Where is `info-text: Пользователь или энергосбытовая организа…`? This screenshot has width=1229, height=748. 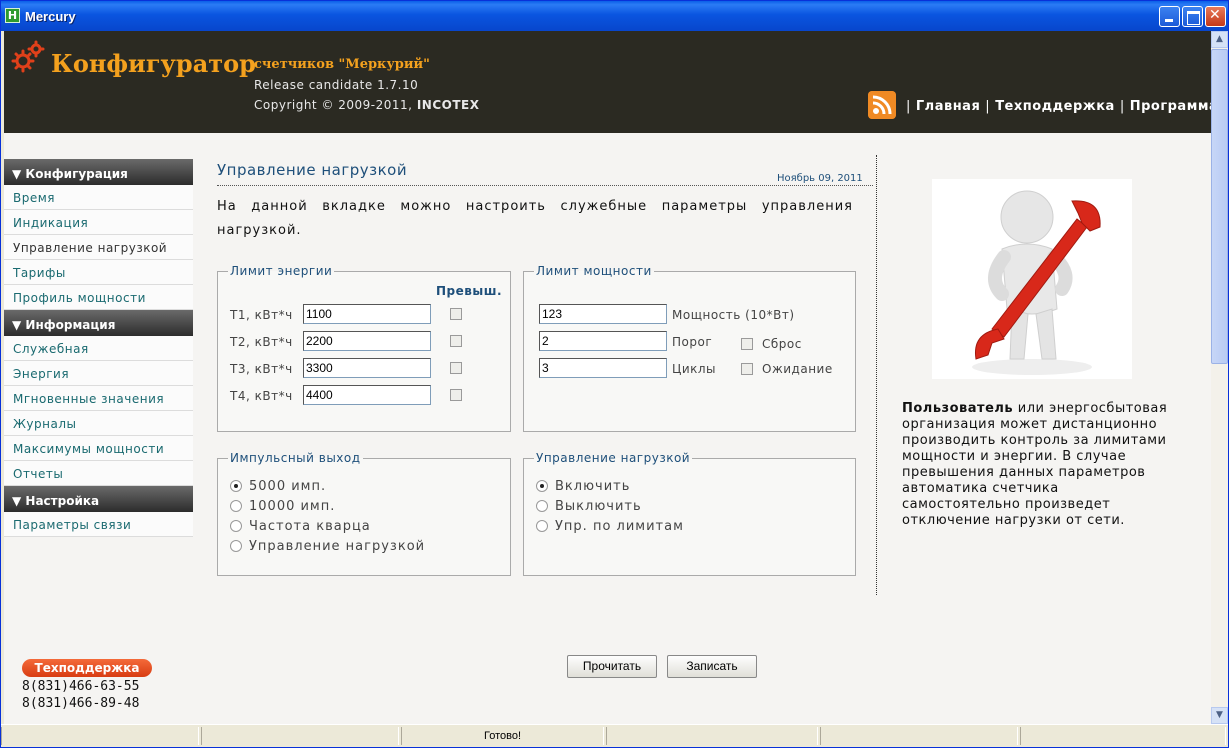 info-text: Пользователь или энергосбытовая организа… is located at coordinates (1040, 465).